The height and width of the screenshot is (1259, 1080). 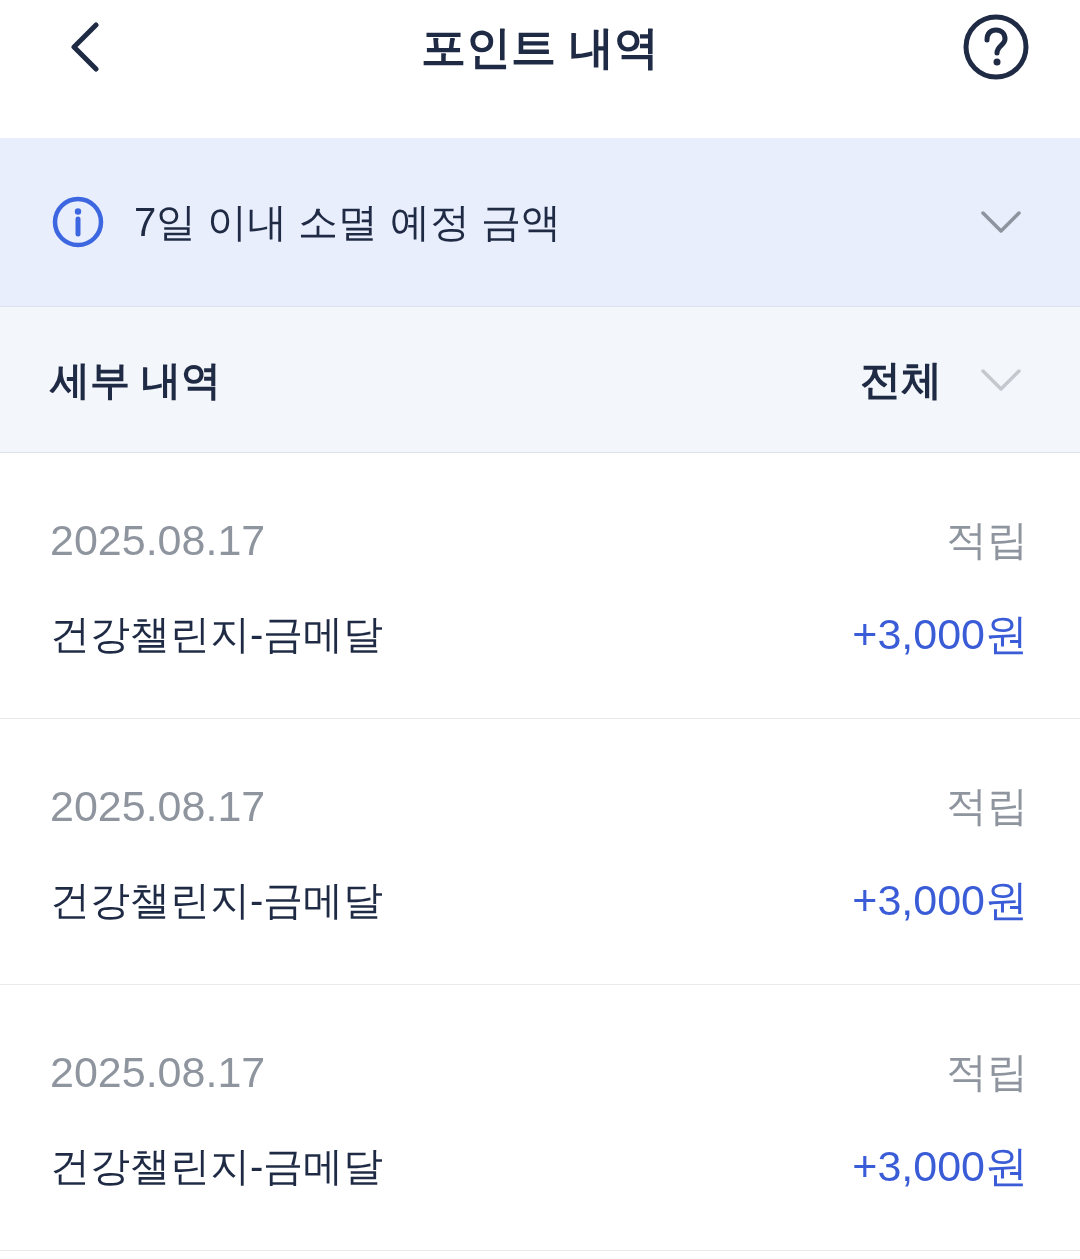 I want to click on help-button, so click(x=996, y=47).